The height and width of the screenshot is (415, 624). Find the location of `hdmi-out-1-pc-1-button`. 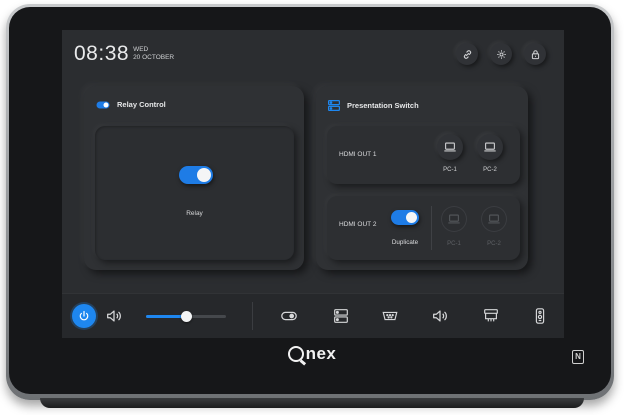

hdmi-out-1-pc-1-button is located at coordinates (450, 147).